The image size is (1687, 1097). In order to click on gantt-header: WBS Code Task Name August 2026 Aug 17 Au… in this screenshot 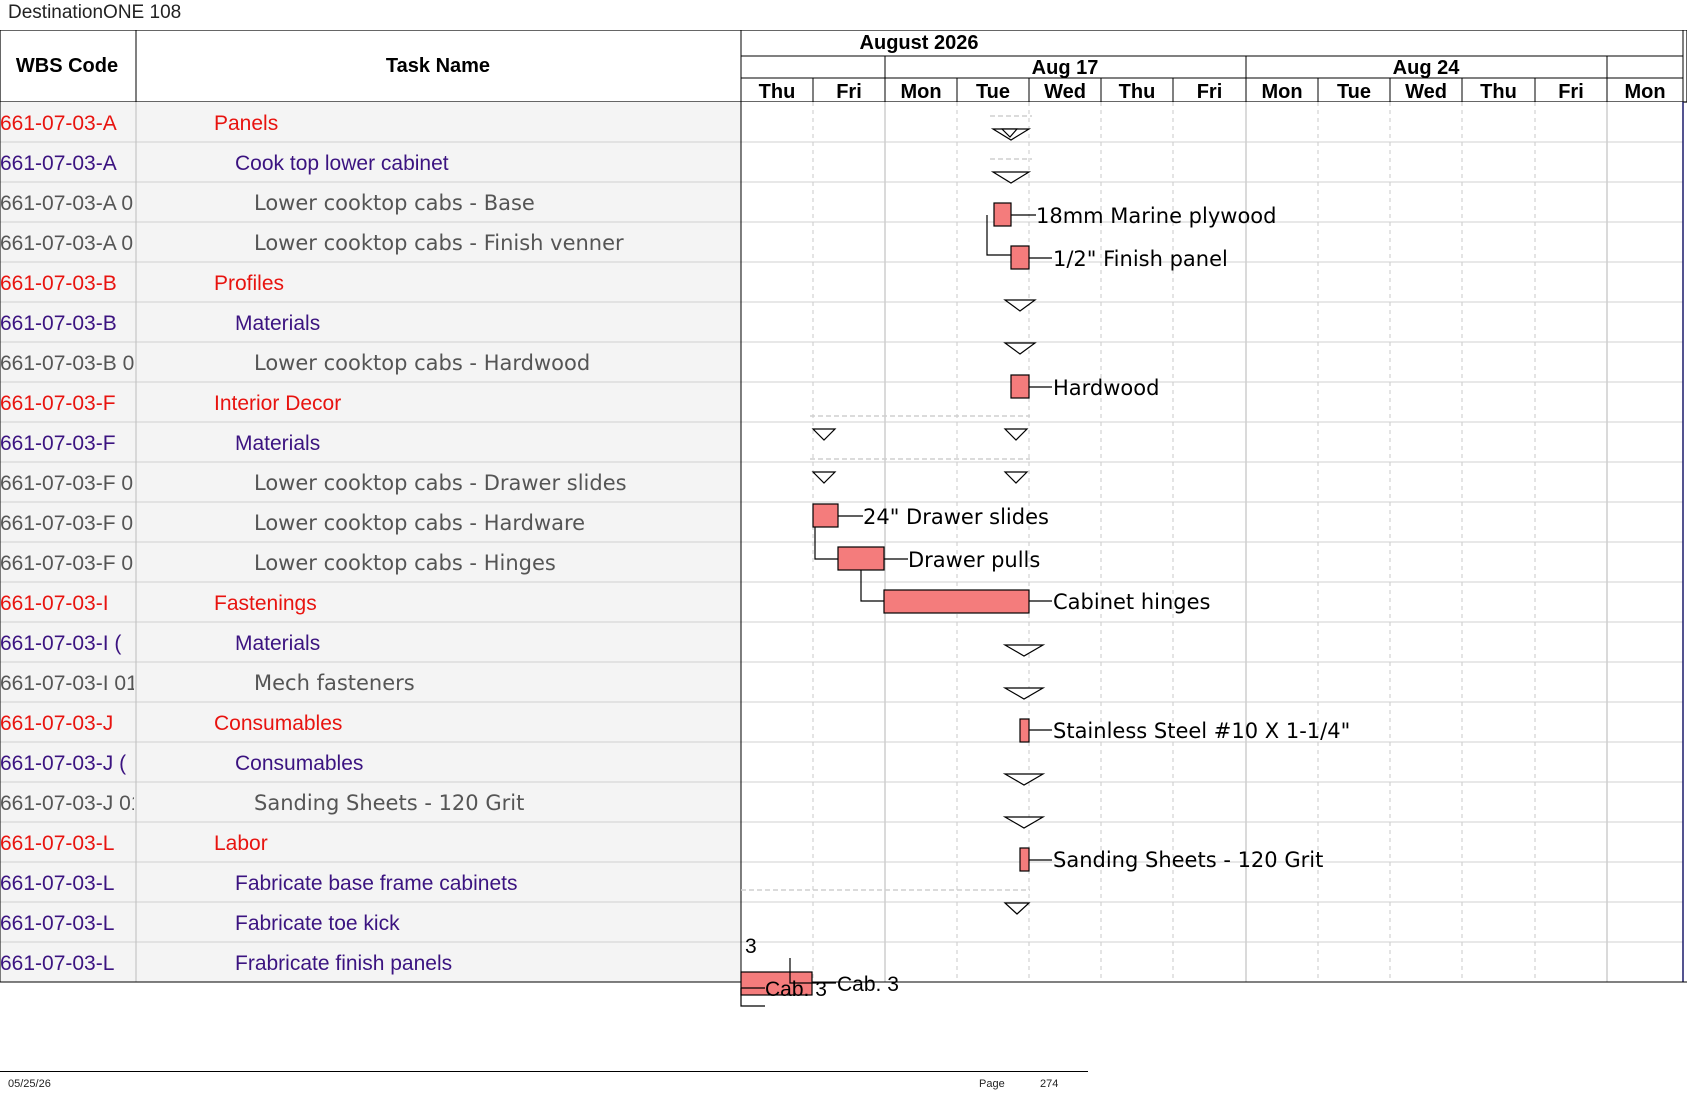, I will do `click(843, 66)`.